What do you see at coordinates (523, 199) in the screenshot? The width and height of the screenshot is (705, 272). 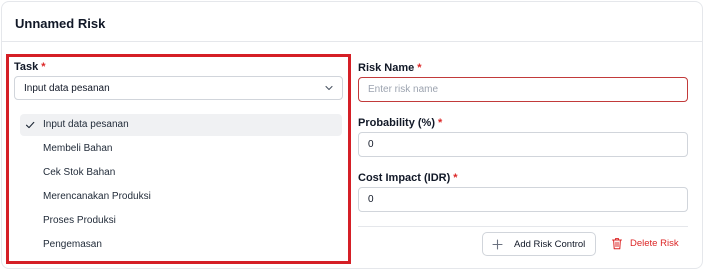 I see `cost-impact-input` at bounding box center [523, 199].